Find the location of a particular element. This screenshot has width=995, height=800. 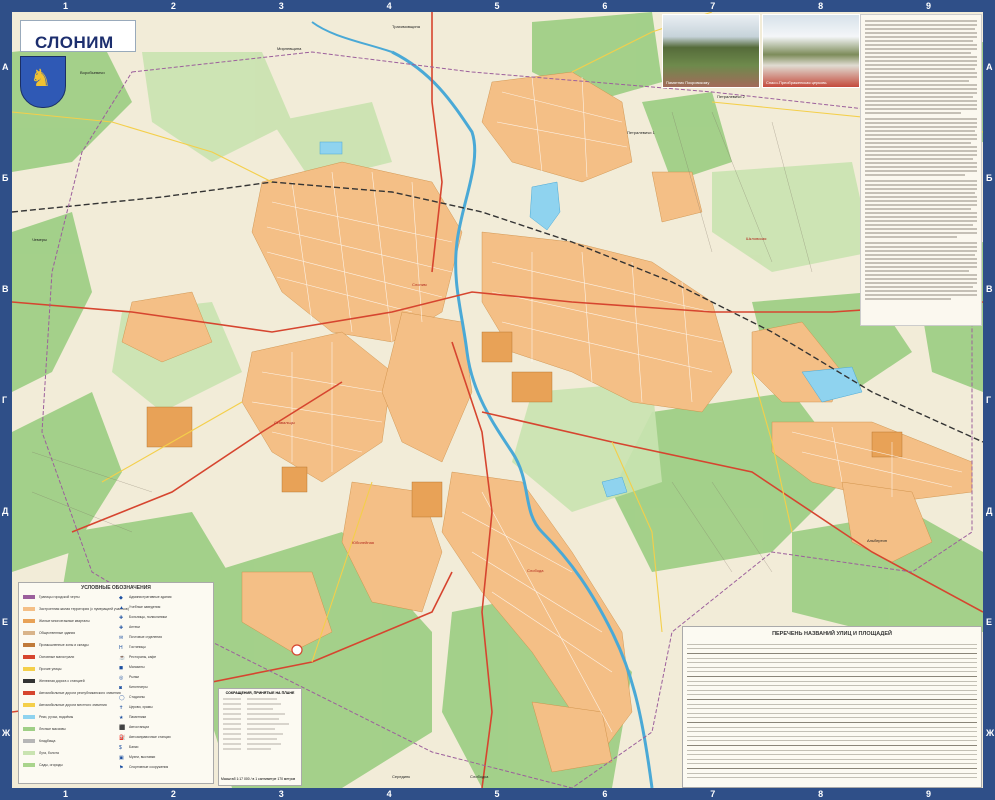

legend-symbol-icon: ◼ is located at coordinates (121, 668).